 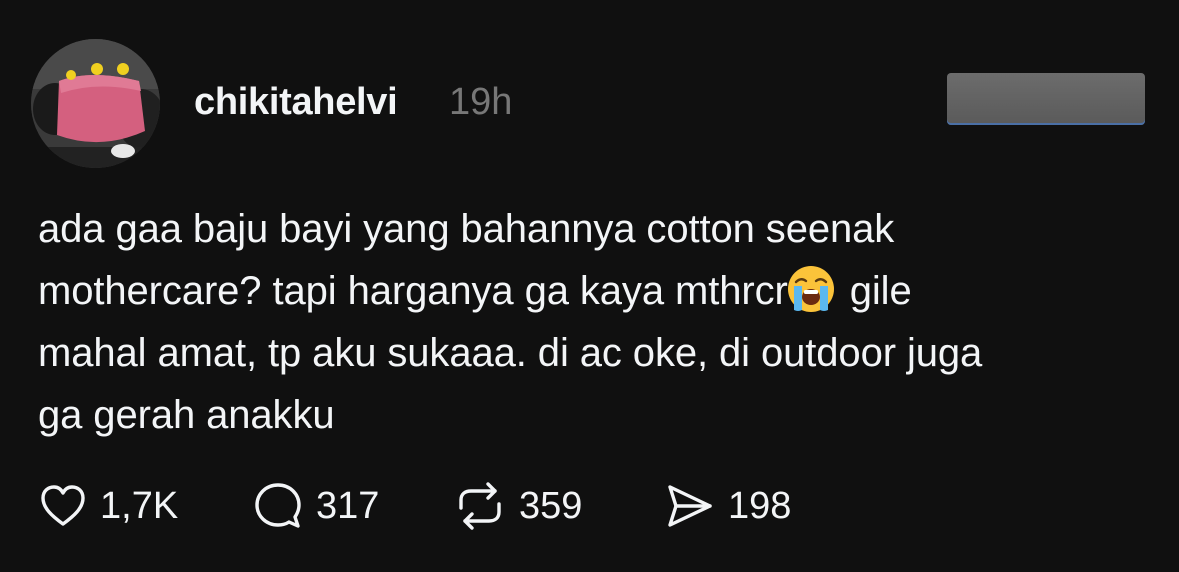 I want to click on like-count: 1,7K, so click(x=139, y=506).